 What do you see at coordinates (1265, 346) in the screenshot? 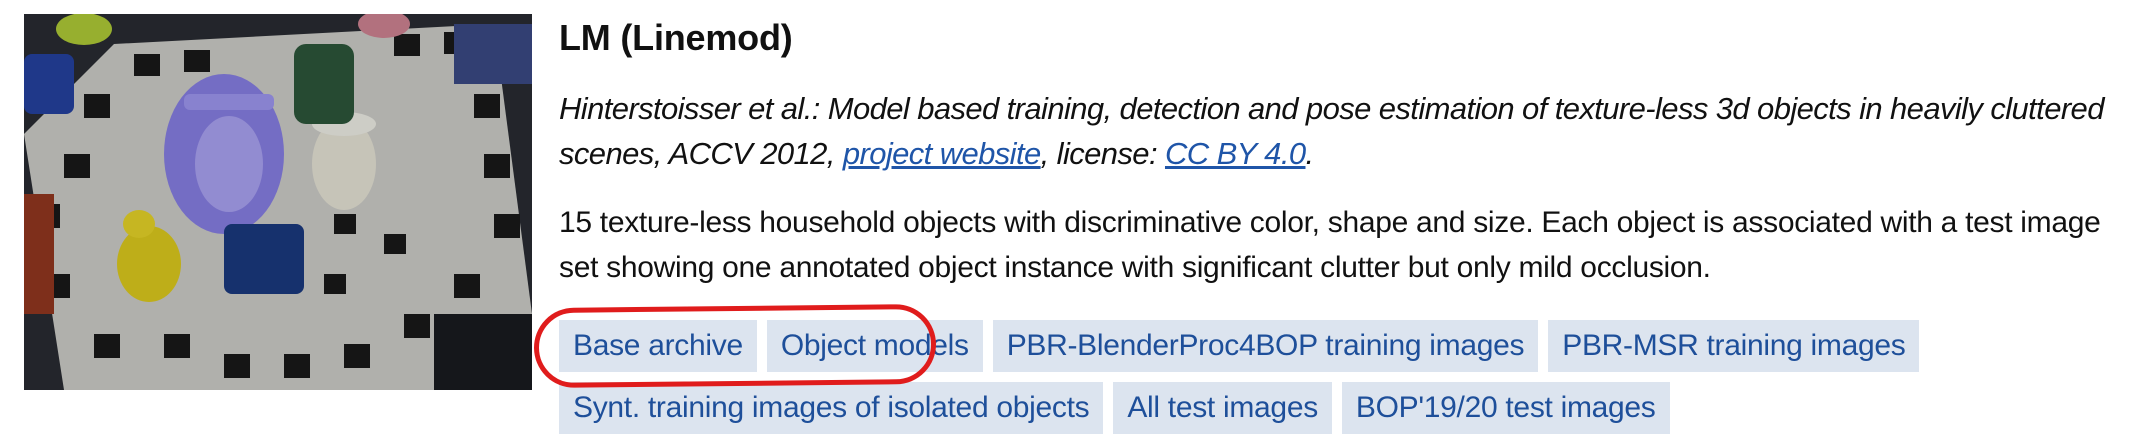
I see `pbr-blenderproc4bop-training-images-button: PBR-BlenderProc4BOP training images` at bounding box center [1265, 346].